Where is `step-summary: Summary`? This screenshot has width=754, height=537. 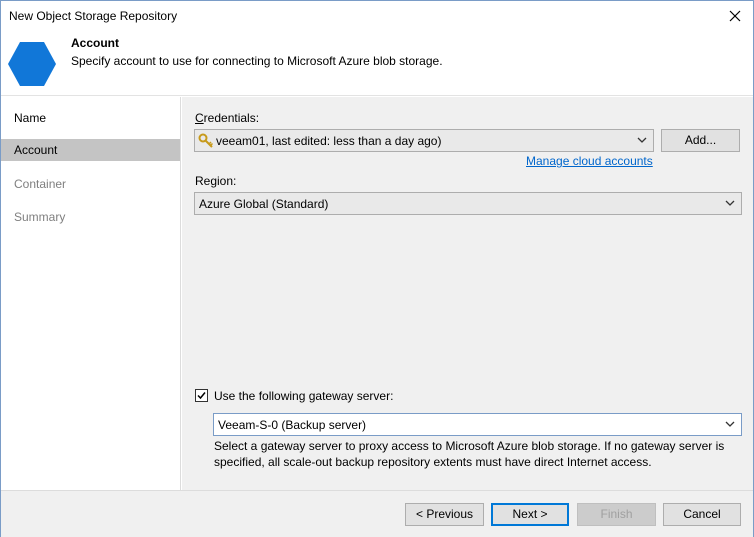
step-summary: Summary is located at coordinates (40, 217).